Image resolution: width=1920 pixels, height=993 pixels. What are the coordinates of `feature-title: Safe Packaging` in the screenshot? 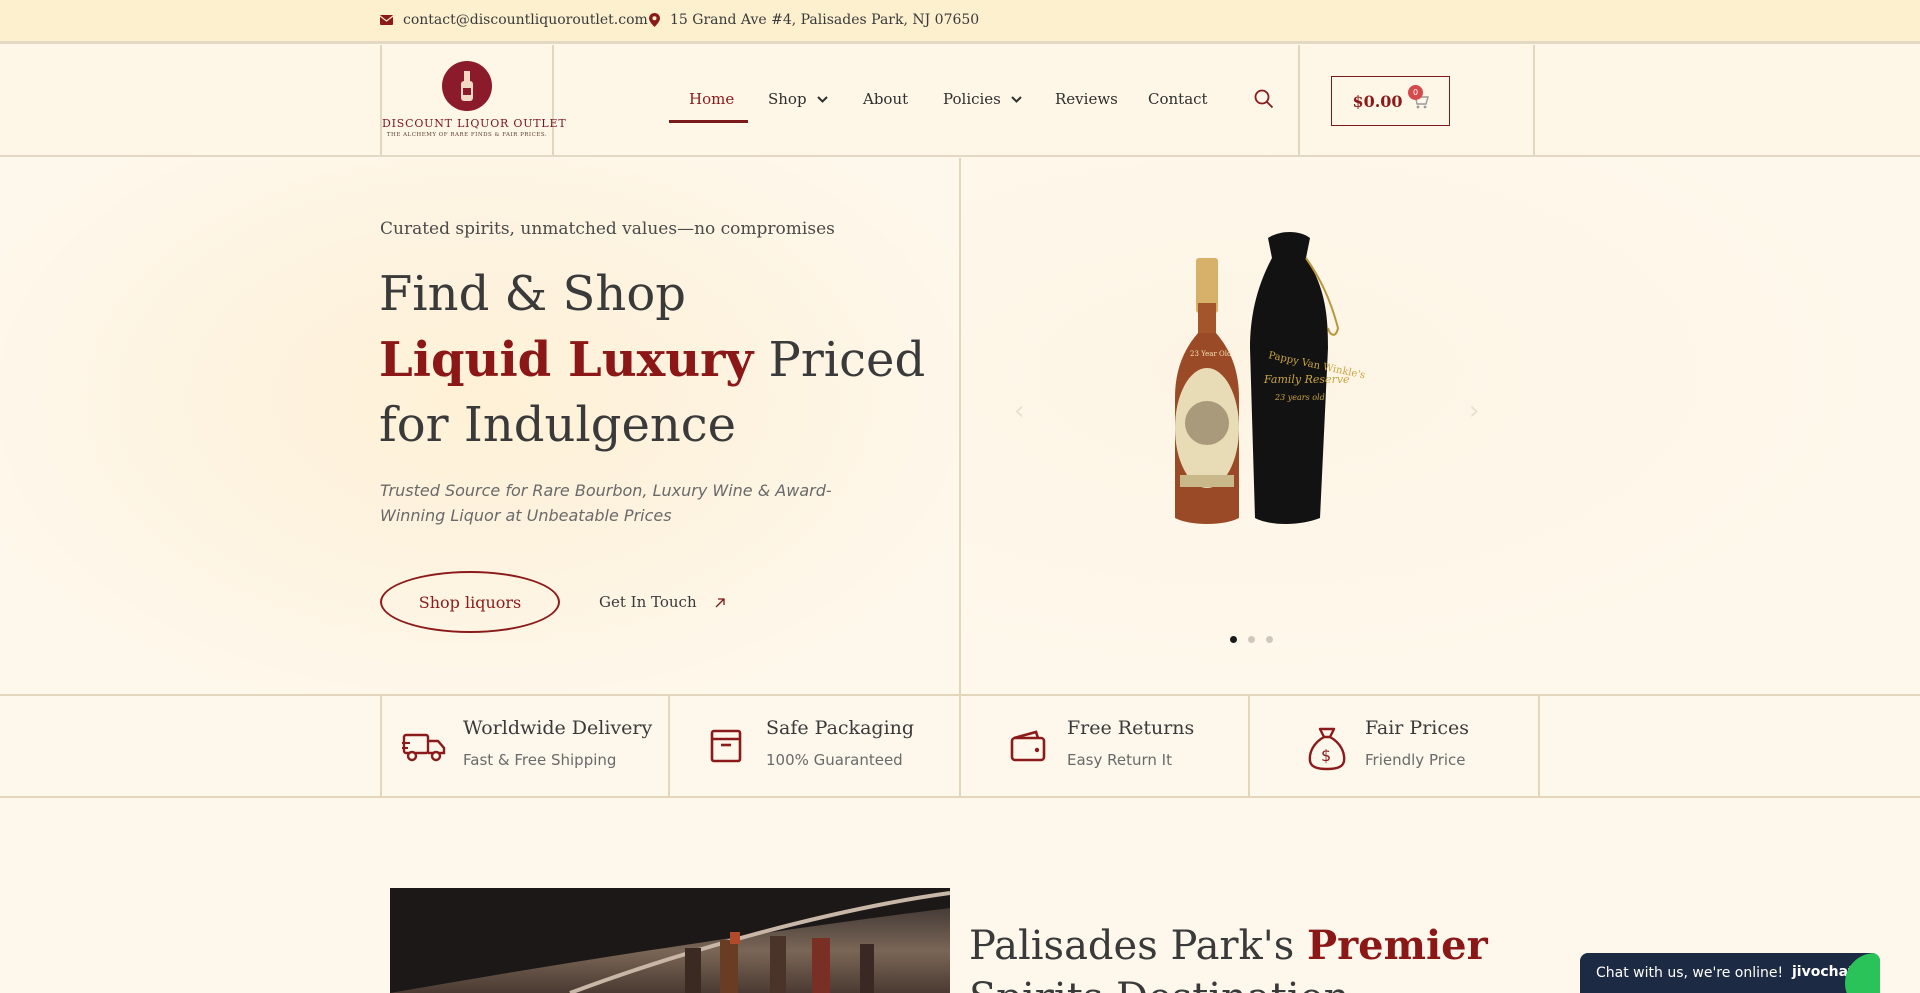 It's located at (840, 728).